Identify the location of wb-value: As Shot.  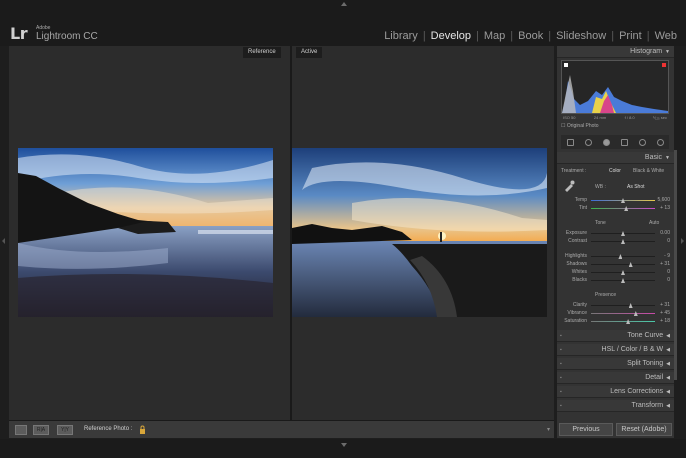
(636, 187).